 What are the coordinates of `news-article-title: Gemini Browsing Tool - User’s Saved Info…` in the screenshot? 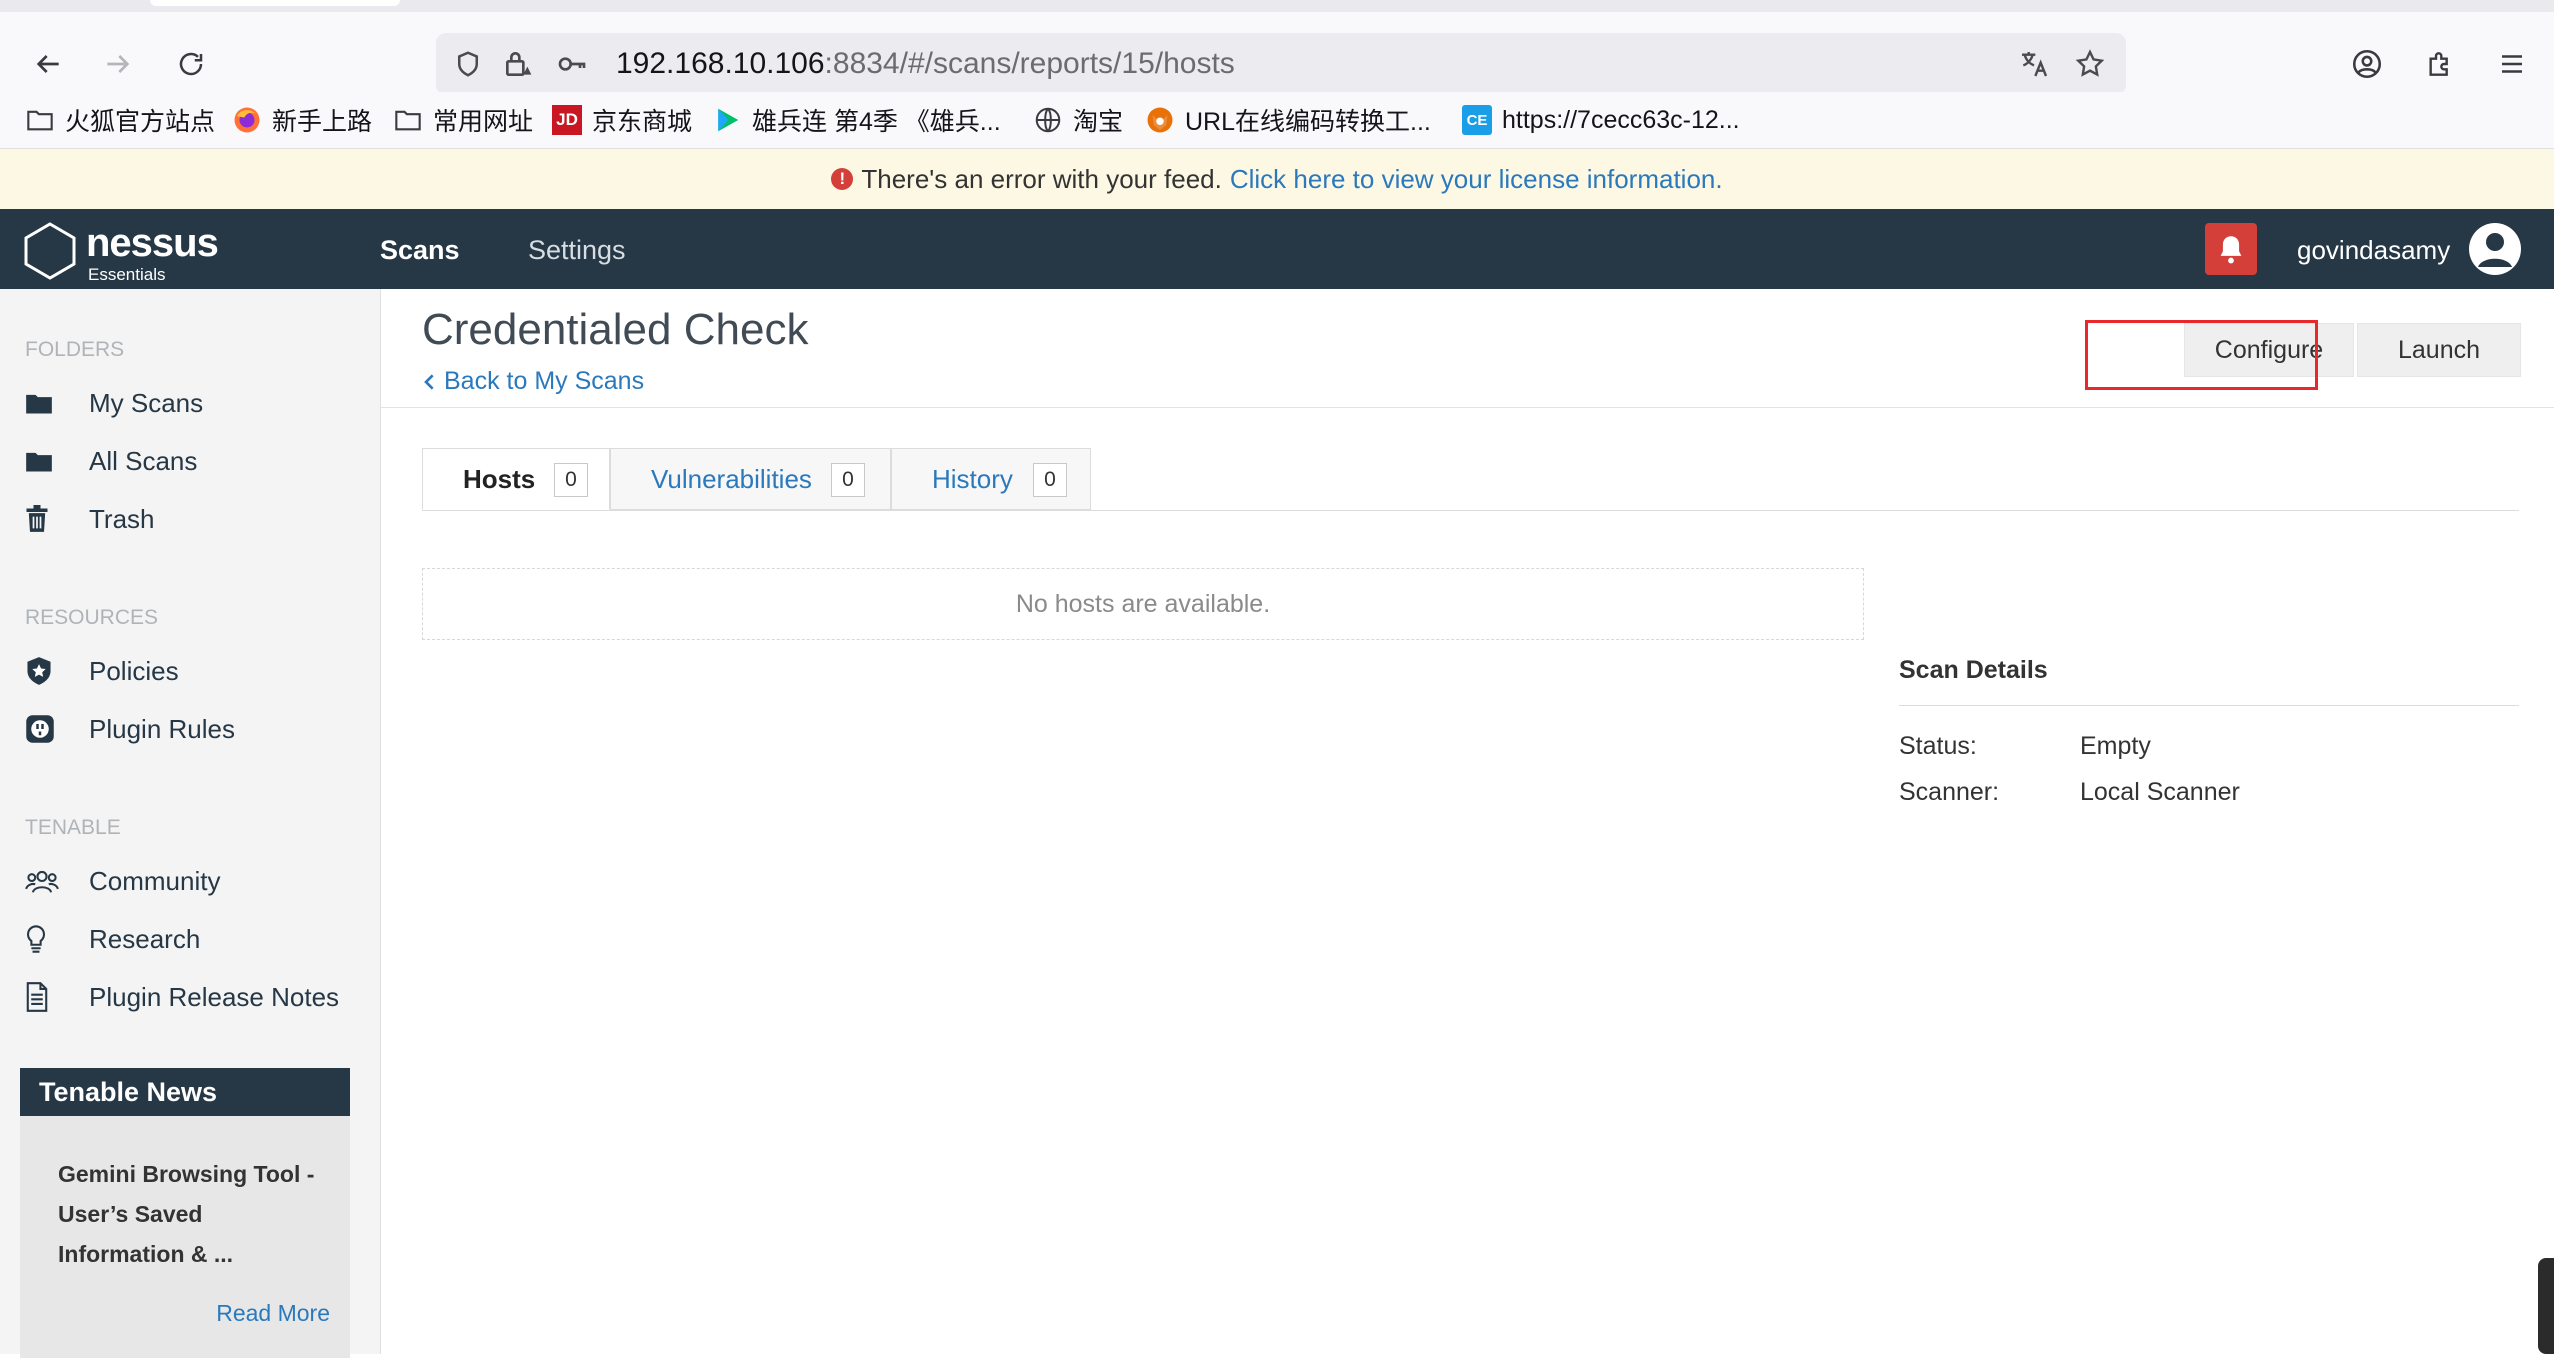 It's located at (193, 1214).